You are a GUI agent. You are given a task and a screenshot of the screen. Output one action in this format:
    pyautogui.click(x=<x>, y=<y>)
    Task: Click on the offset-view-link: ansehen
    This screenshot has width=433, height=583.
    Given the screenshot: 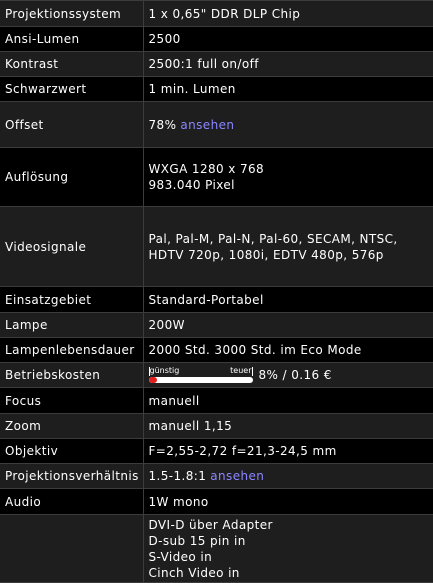 What is the action you would take?
    pyautogui.click(x=207, y=125)
    